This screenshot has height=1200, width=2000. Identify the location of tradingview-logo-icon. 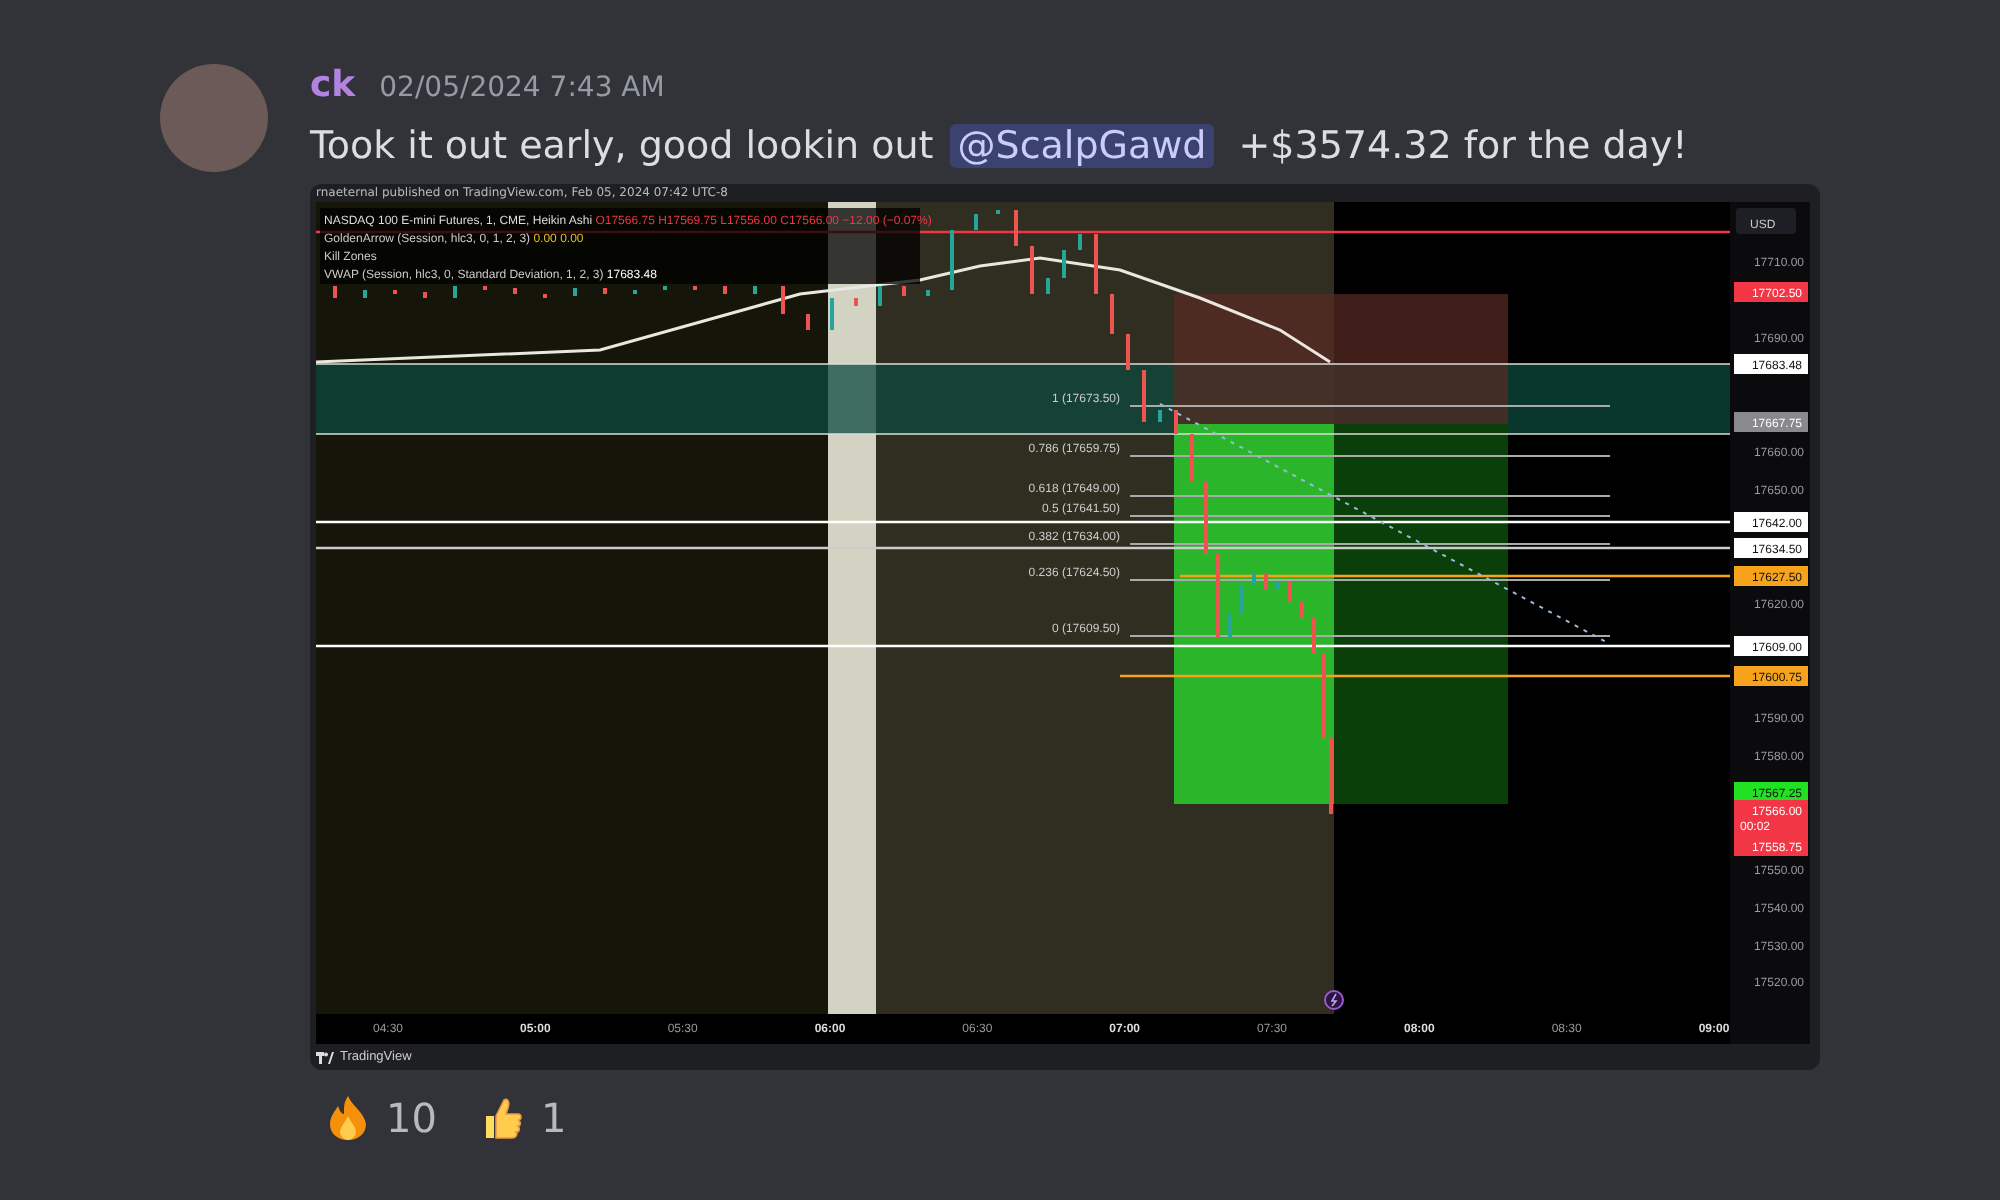
(325, 1057).